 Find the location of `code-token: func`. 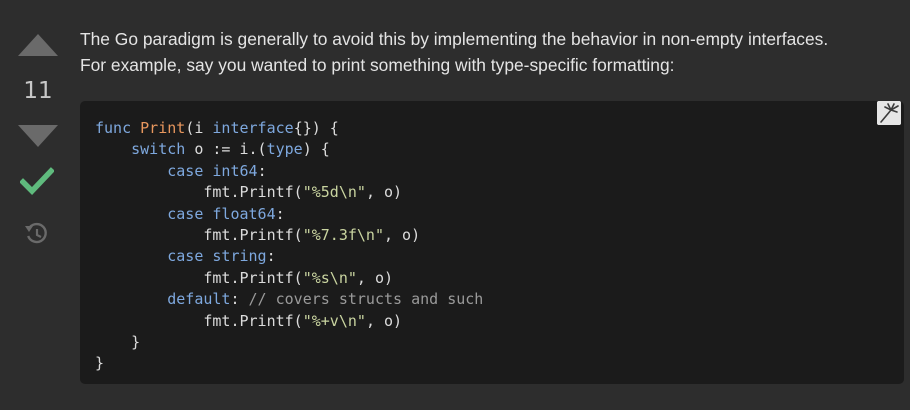

code-token: func is located at coordinates (118, 128).